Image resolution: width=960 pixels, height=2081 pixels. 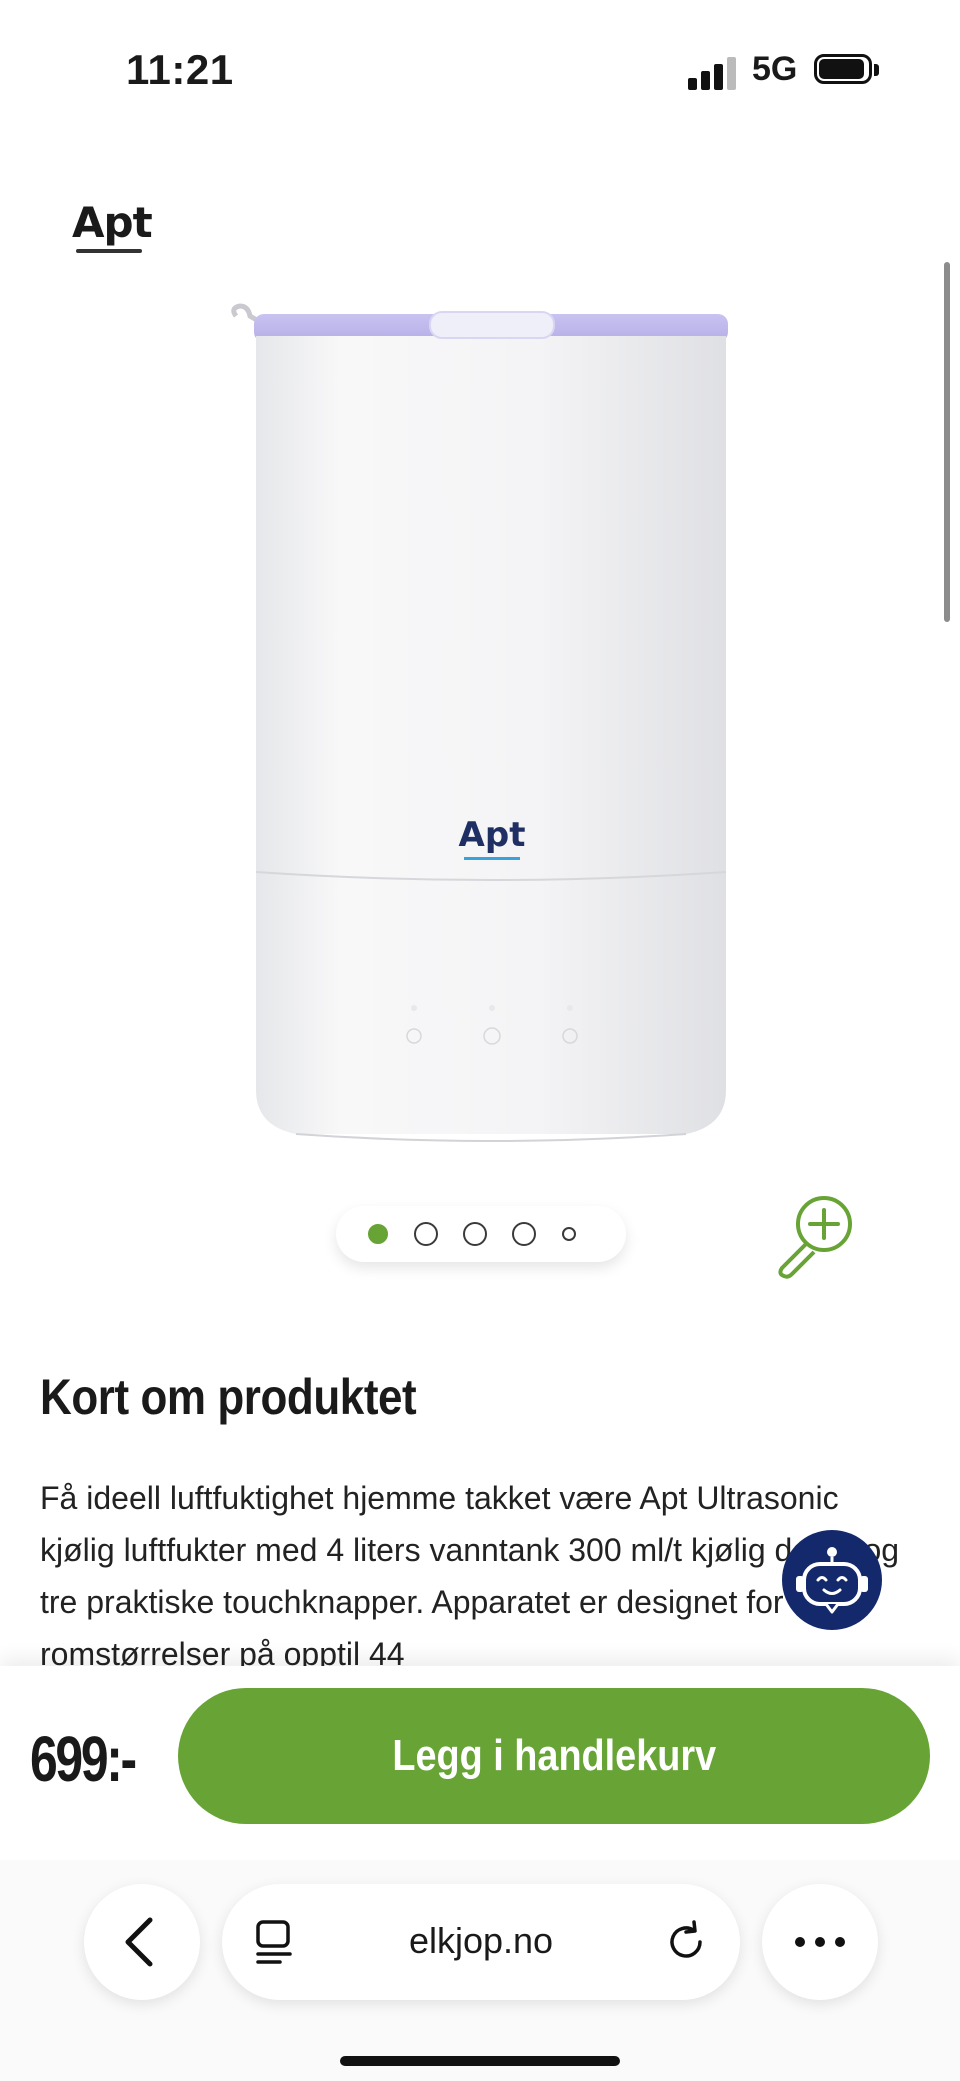 I want to click on battery-icon, so click(x=847, y=71).